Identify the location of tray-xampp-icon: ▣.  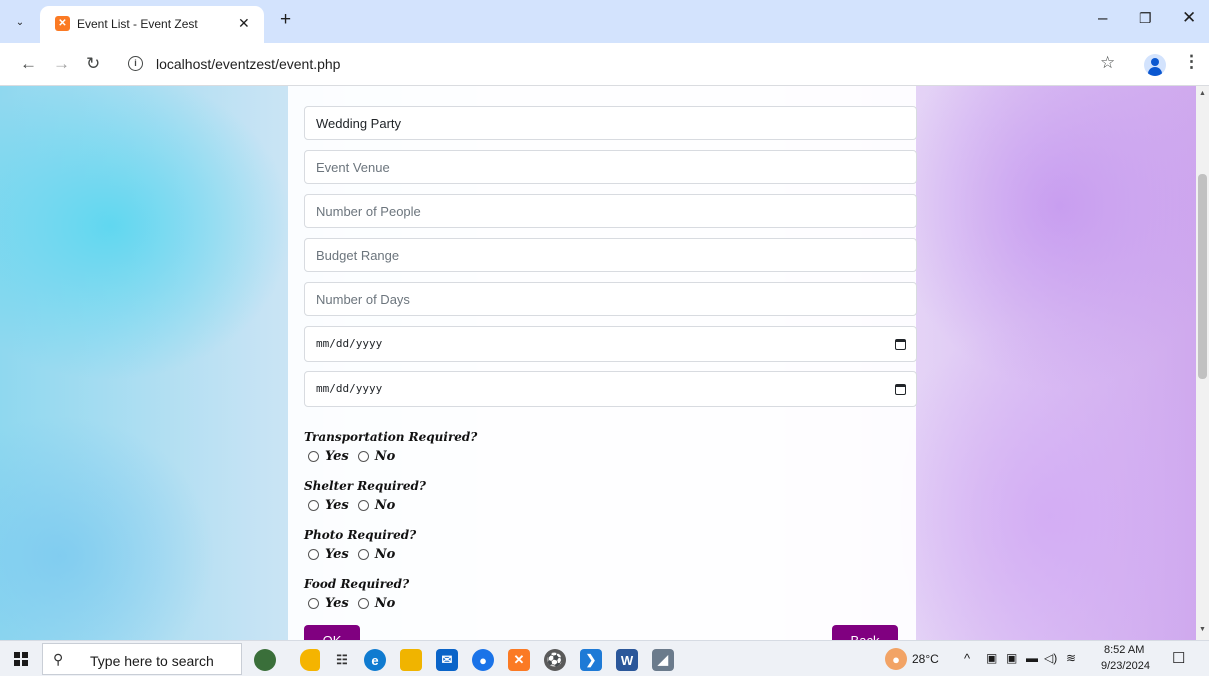
(1011, 658).